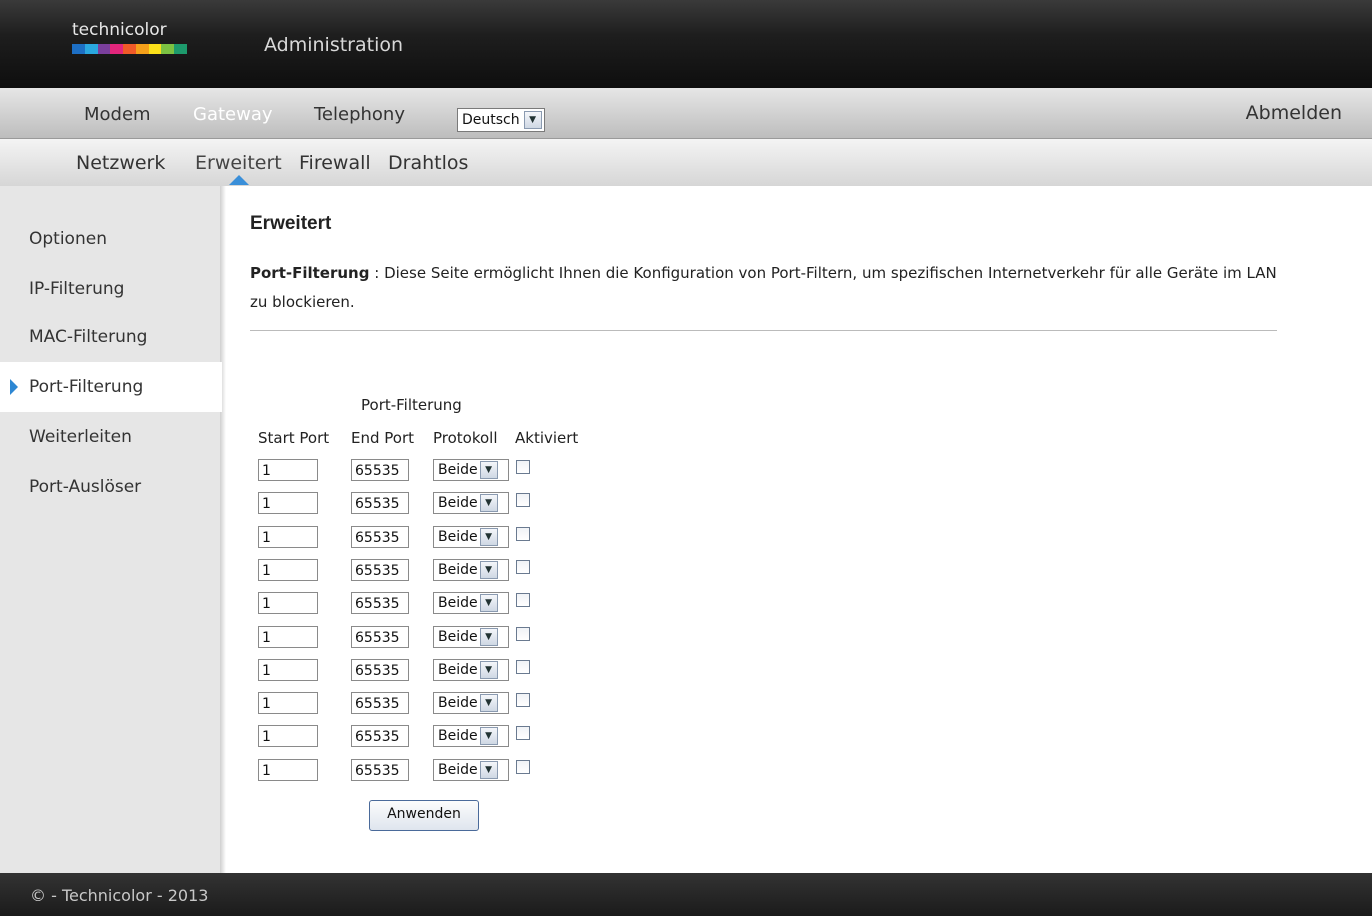  What do you see at coordinates (1294, 113) in the screenshot?
I see `logout-link: Abmelden` at bounding box center [1294, 113].